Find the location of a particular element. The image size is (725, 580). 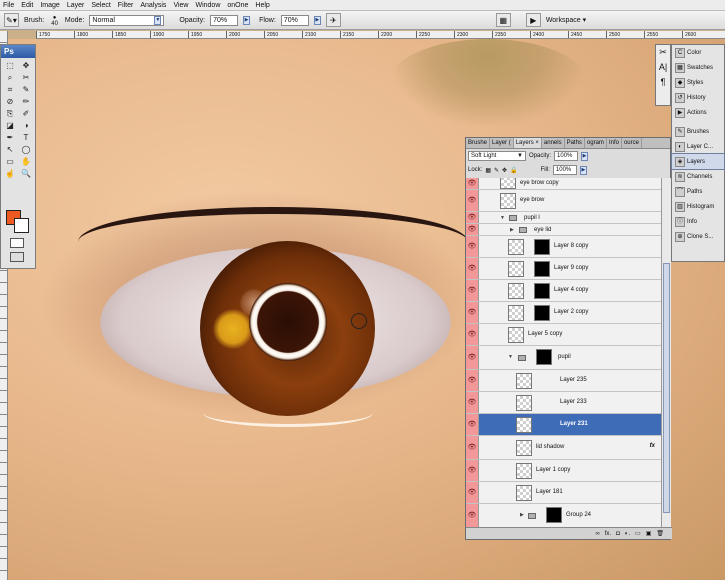

group-row: 👁 ▶ Group 24 is located at coordinates (563, 516).